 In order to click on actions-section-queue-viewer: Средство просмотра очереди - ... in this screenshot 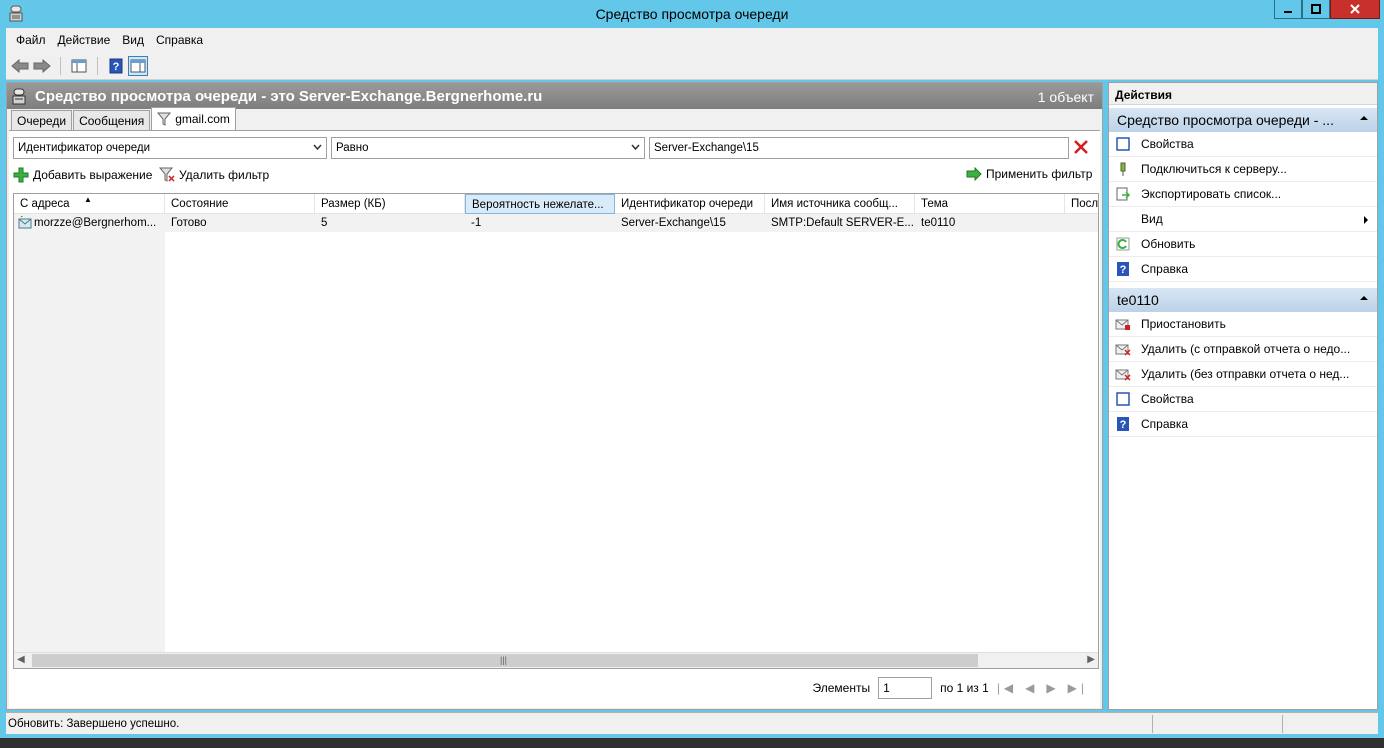, I will do `click(1243, 120)`.